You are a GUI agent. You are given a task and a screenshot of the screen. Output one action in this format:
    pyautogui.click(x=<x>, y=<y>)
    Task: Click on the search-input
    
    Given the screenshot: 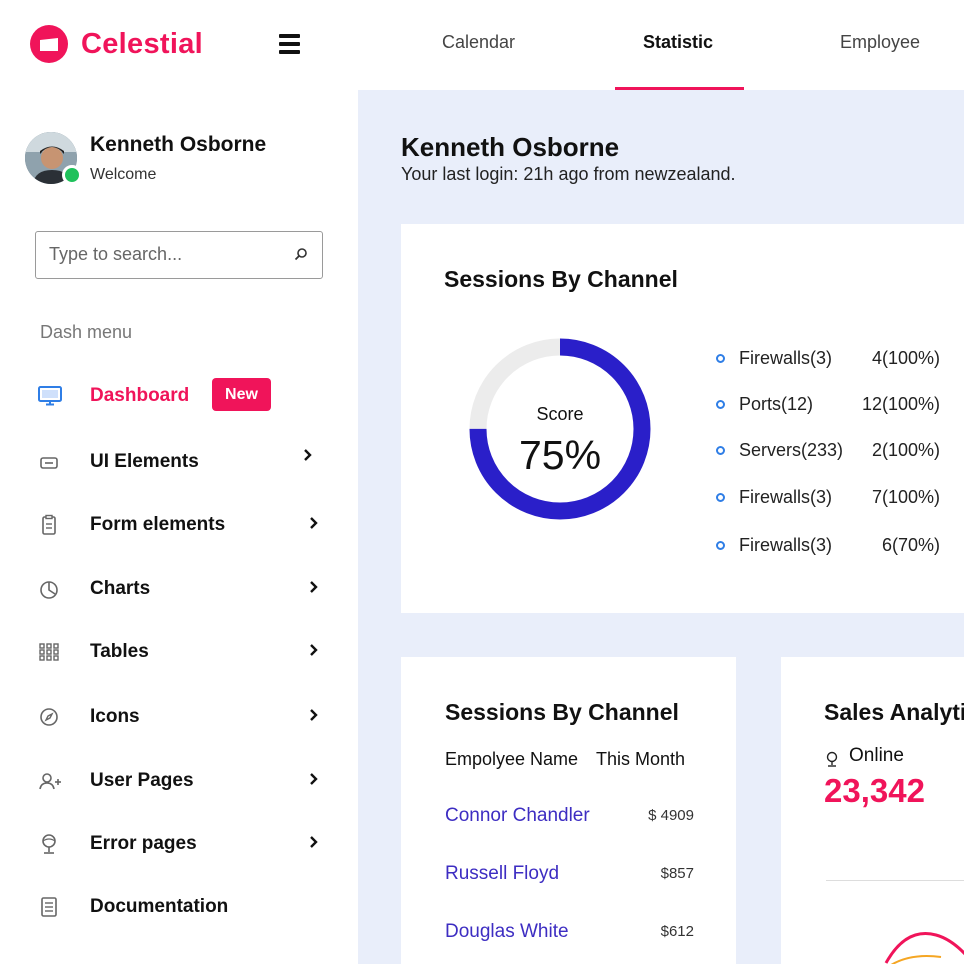 What is the action you would take?
    pyautogui.click(x=169, y=254)
    